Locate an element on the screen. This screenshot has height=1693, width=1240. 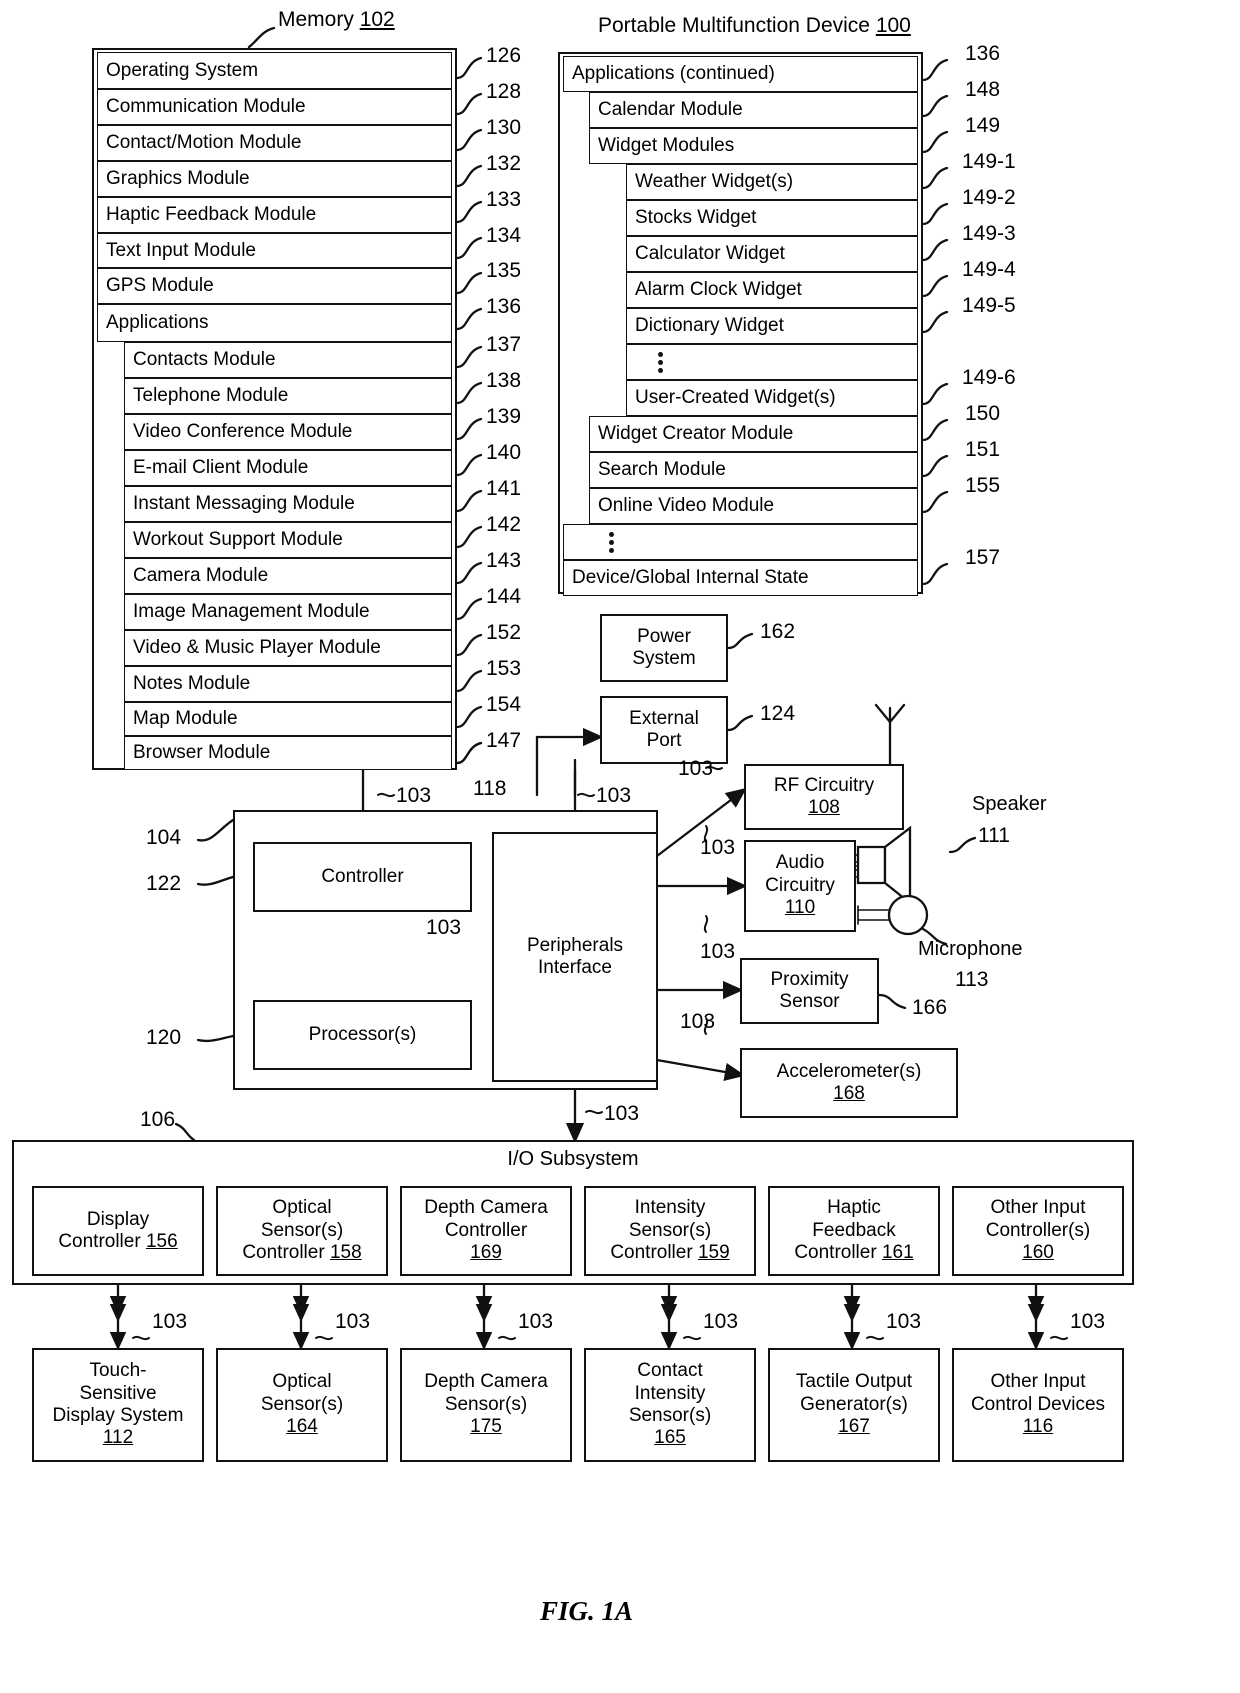
widget-row-calculator: Calculator Widget is located at coordinates (772, 254).